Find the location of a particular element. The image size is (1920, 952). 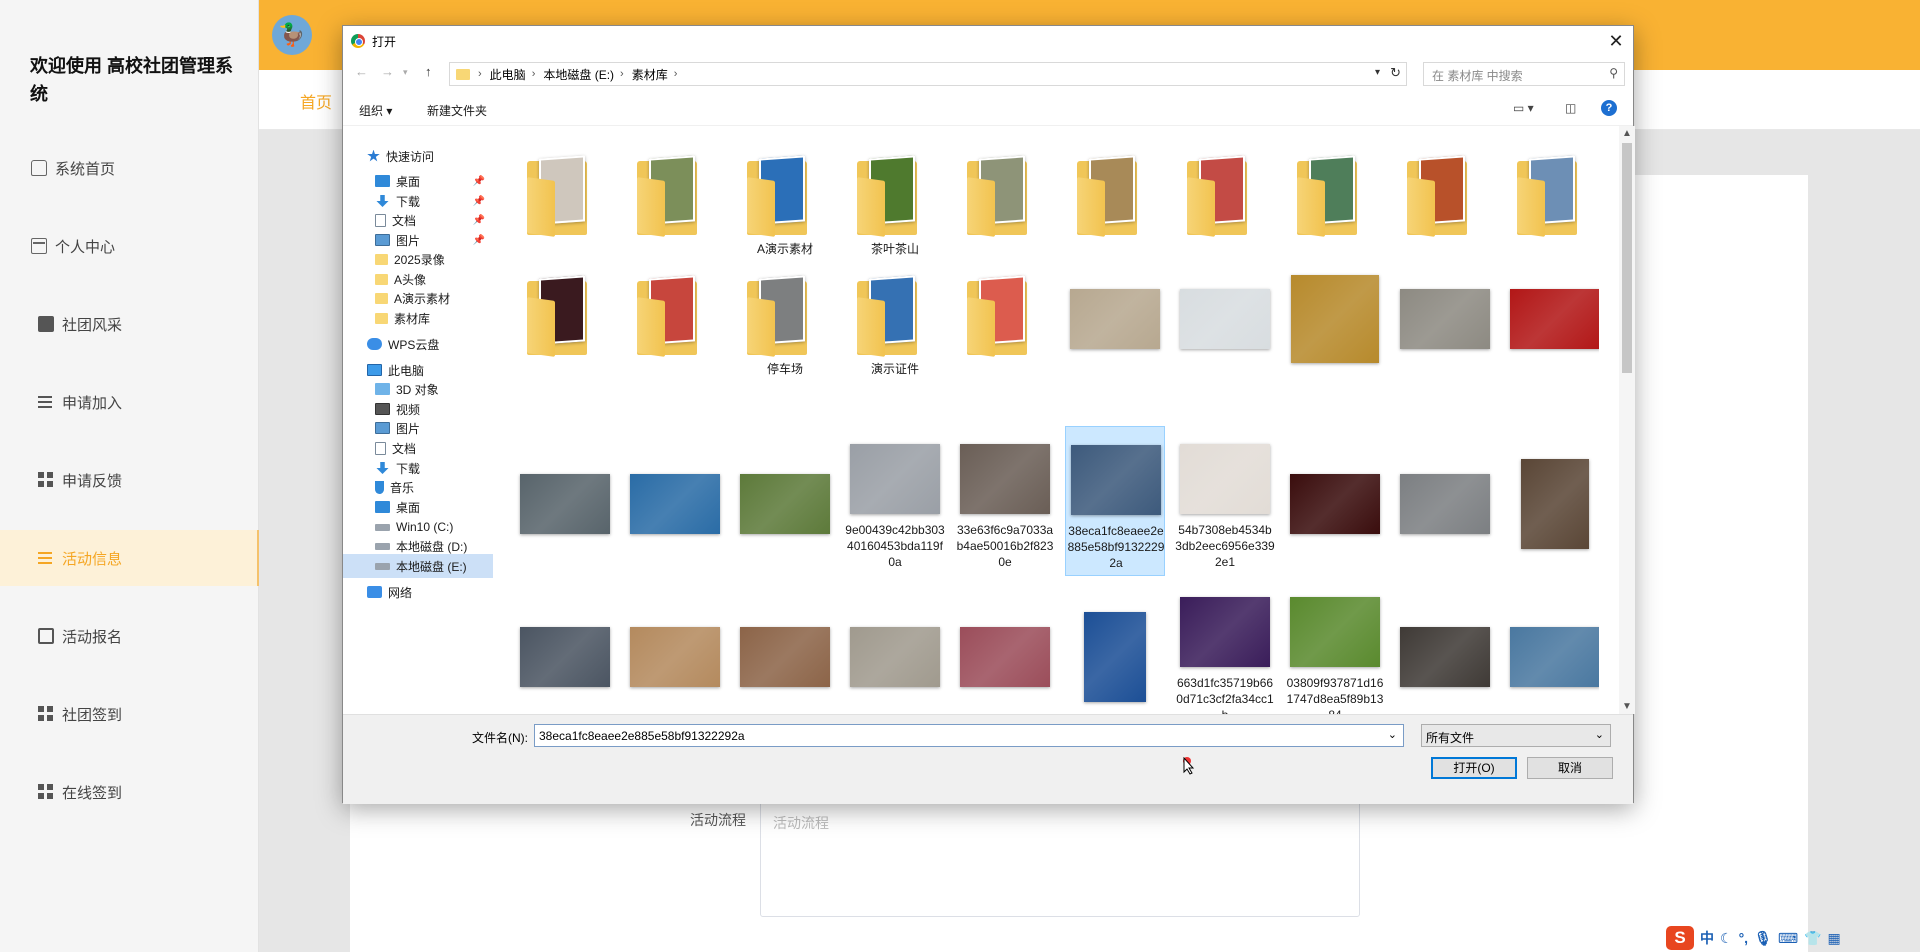

refresh-icon: ↻ is located at coordinates (1395, 73).